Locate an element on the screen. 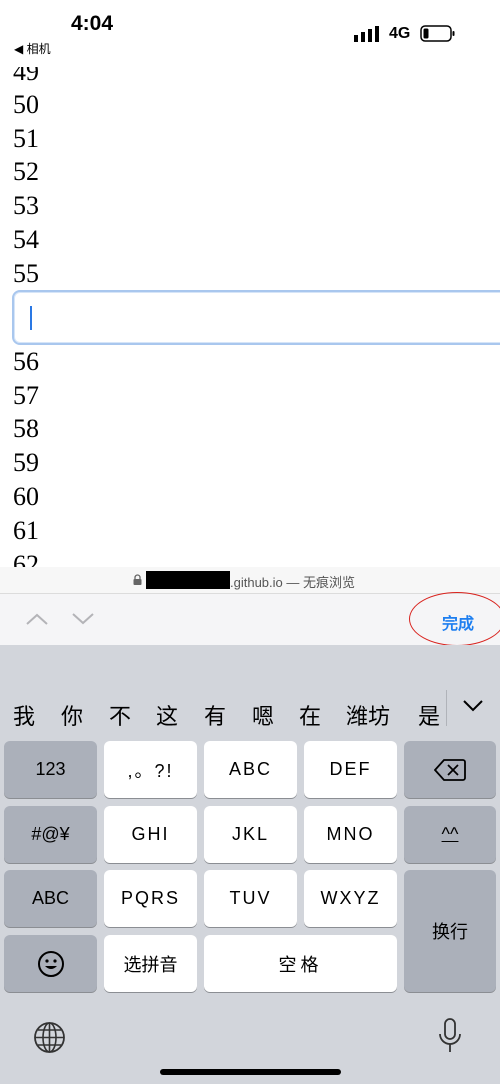 The width and height of the screenshot is (500, 1084). number-line: 62 is located at coordinates (26, 559).